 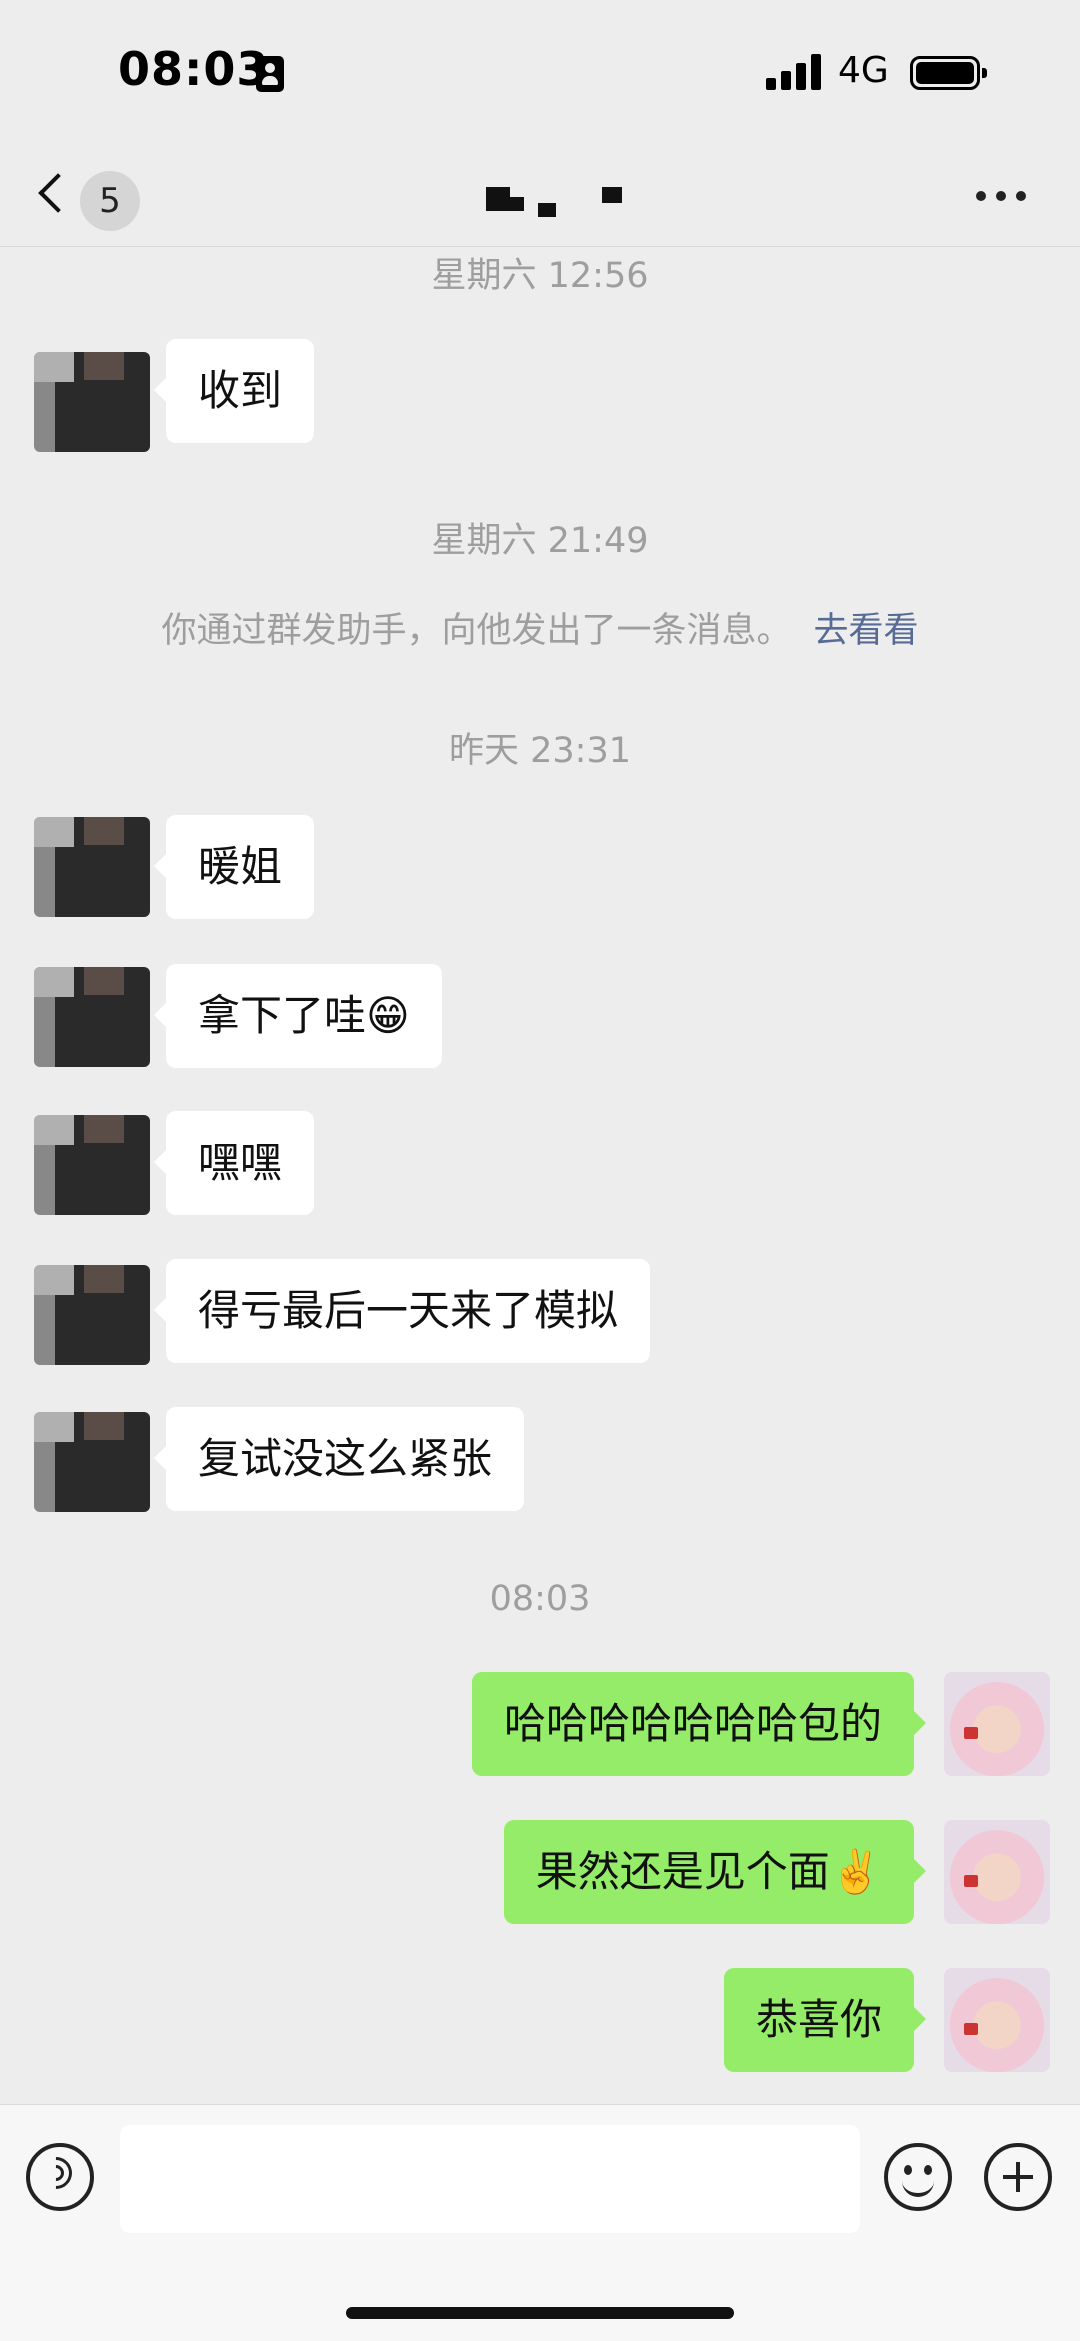 What do you see at coordinates (270, 74) in the screenshot?
I see `id-card-icon` at bounding box center [270, 74].